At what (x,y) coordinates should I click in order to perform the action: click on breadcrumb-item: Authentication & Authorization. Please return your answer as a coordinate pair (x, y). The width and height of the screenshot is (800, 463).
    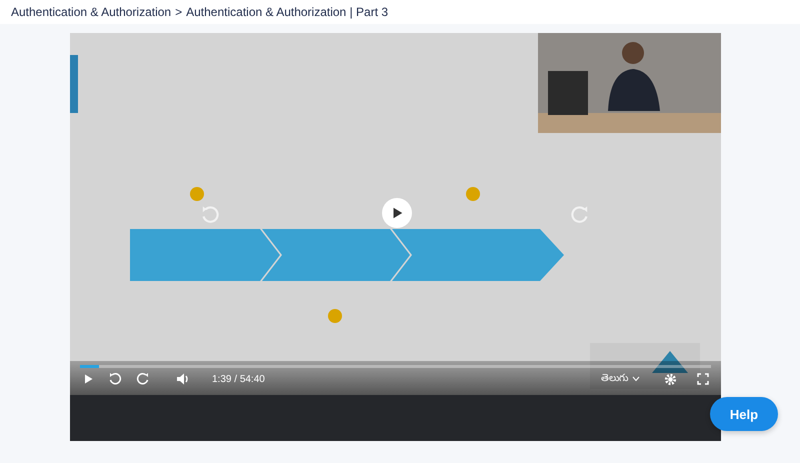
    Looking at the image, I should click on (91, 12).